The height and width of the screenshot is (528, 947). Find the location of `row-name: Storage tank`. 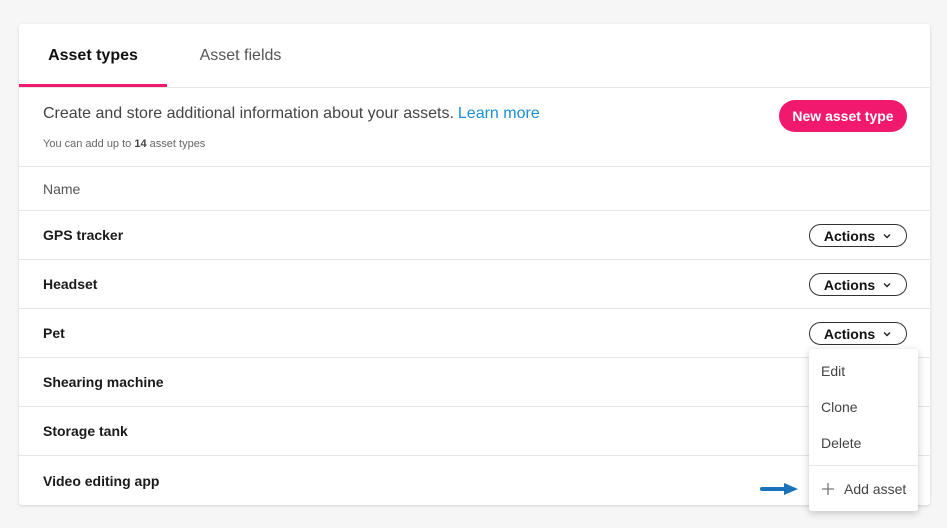

row-name: Storage tank is located at coordinates (85, 431).